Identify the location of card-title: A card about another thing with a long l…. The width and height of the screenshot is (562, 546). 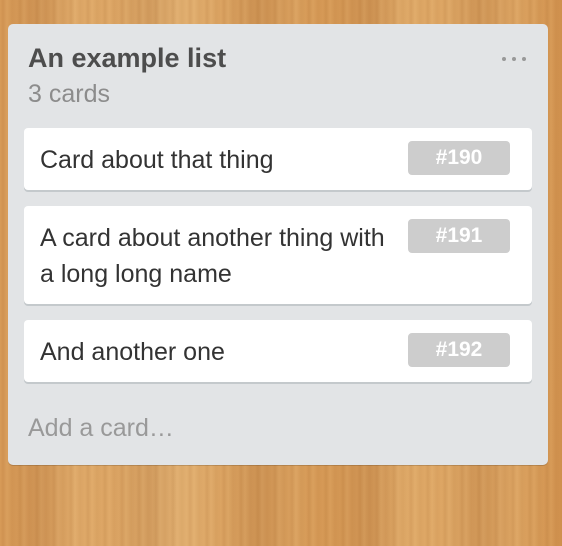
(212, 256).